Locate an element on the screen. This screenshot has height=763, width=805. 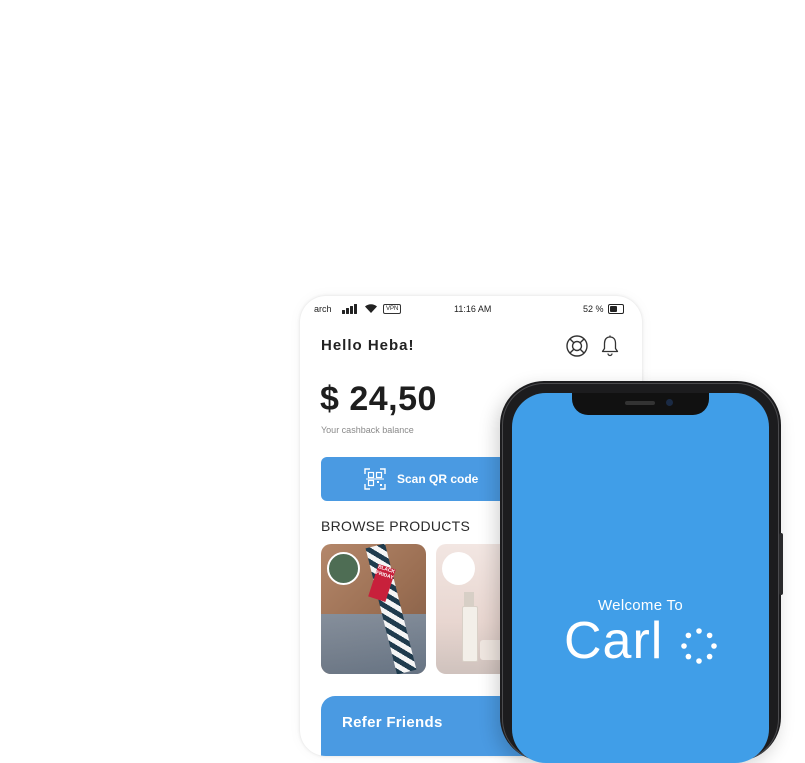
signal-icon is located at coordinates (349, 309).